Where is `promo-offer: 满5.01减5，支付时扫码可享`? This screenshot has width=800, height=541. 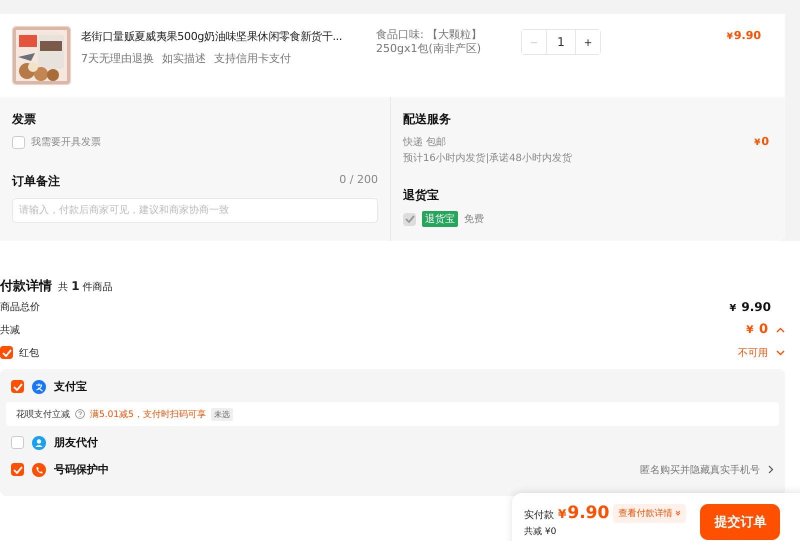 promo-offer: 满5.01减5，支付时扫码可享 is located at coordinates (148, 414).